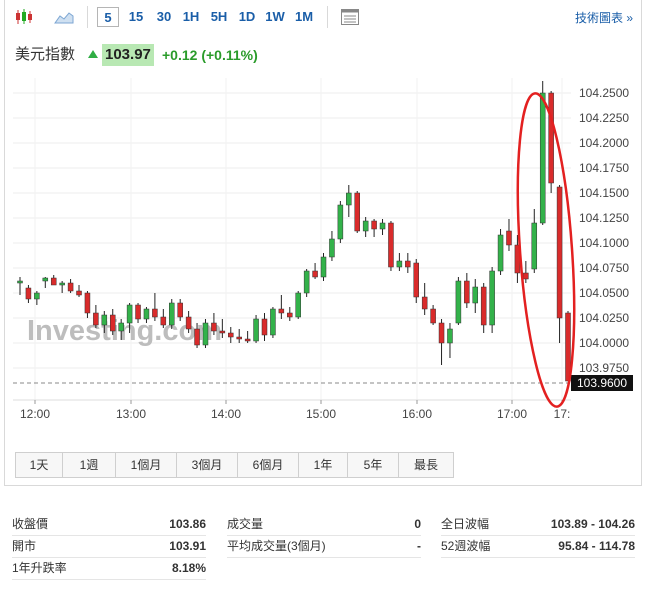  I want to click on timeframe-1w: 1W, so click(275, 17).